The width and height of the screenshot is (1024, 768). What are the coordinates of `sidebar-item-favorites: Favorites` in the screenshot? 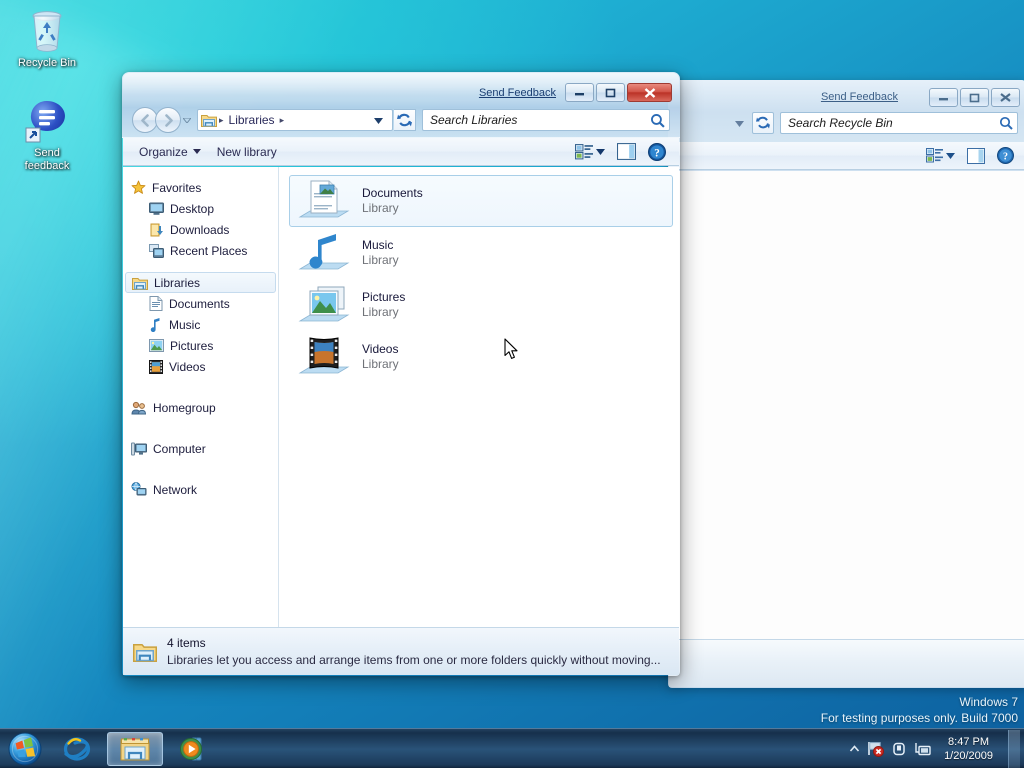 It's located at (200, 187).